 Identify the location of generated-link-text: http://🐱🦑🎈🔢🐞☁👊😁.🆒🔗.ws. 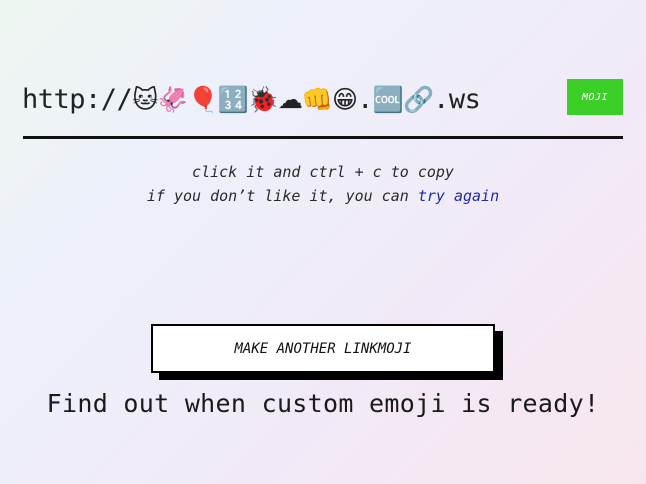
(251, 100).